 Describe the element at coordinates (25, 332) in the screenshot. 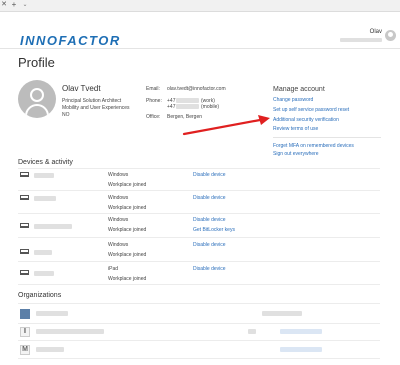

I see `organization-logo: I` at that location.